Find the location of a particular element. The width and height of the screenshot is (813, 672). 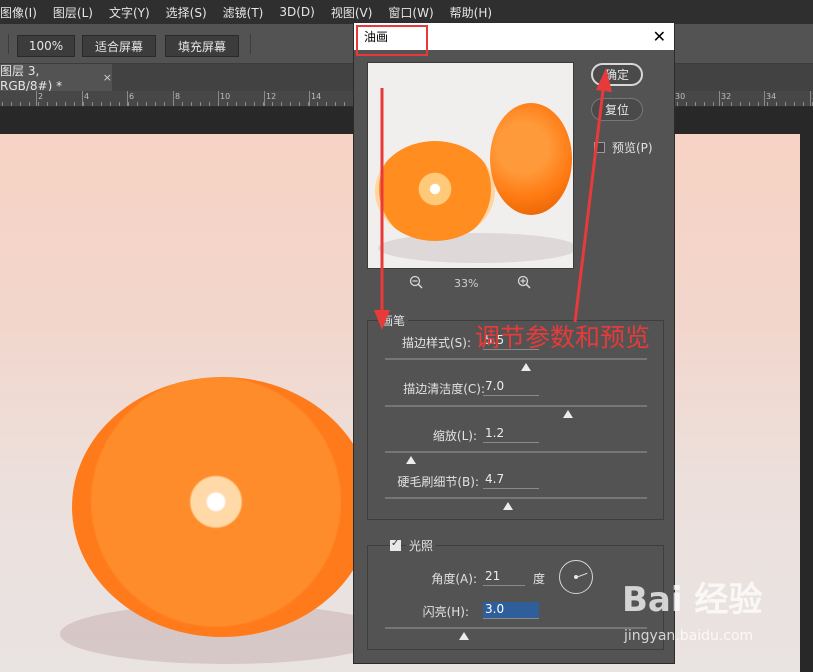

ruler-label: 12 is located at coordinates (271, 96).